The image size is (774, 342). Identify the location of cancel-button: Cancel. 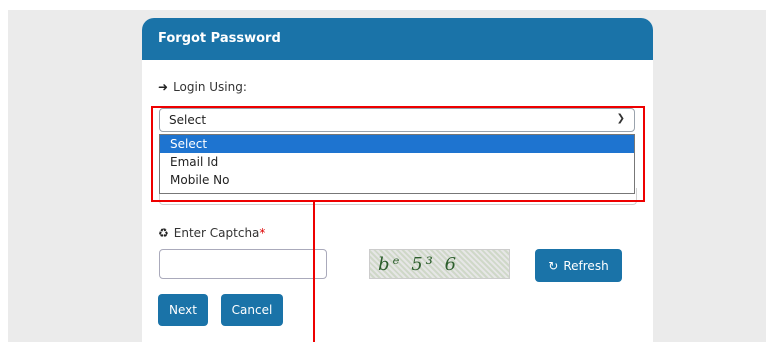
(252, 310).